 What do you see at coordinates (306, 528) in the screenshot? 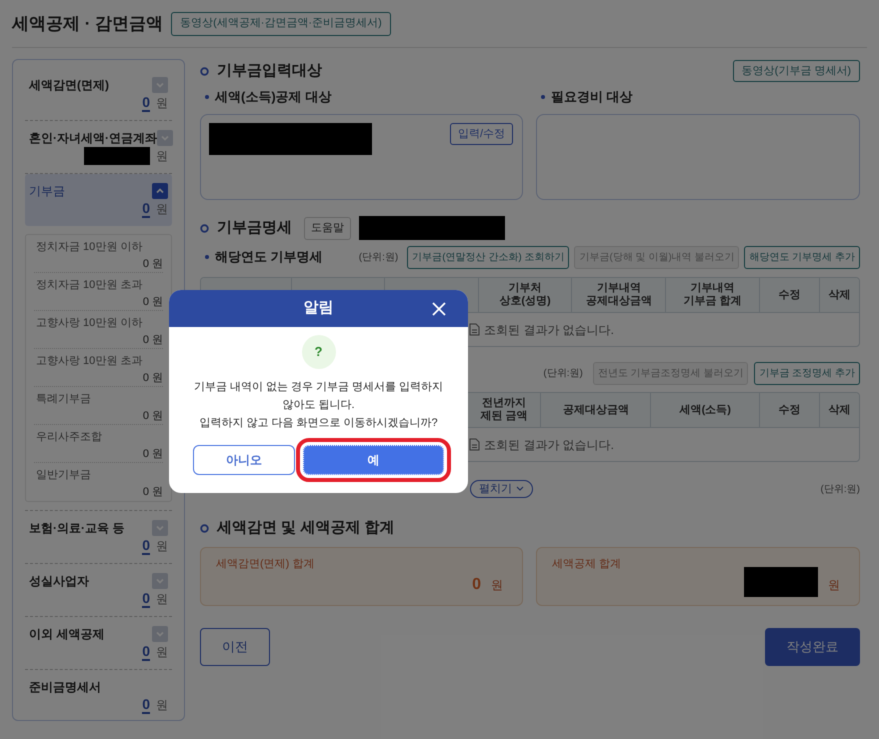
I see `section-title: 세액감면 및 세액공제 합계` at bounding box center [306, 528].